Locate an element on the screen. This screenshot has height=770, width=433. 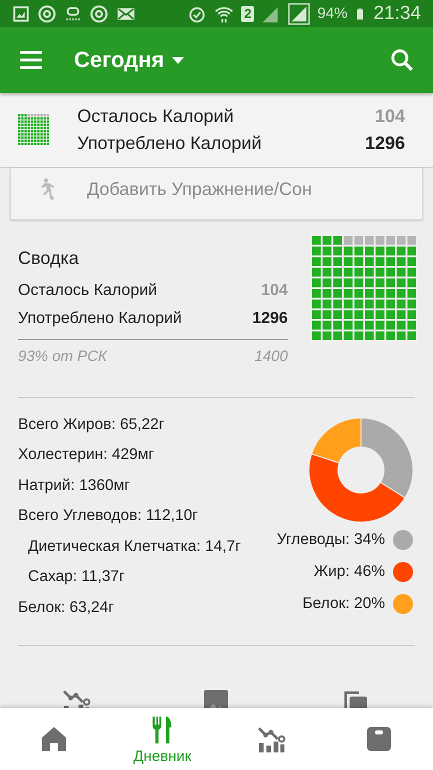
caret-icon is located at coordinates (178, 60).